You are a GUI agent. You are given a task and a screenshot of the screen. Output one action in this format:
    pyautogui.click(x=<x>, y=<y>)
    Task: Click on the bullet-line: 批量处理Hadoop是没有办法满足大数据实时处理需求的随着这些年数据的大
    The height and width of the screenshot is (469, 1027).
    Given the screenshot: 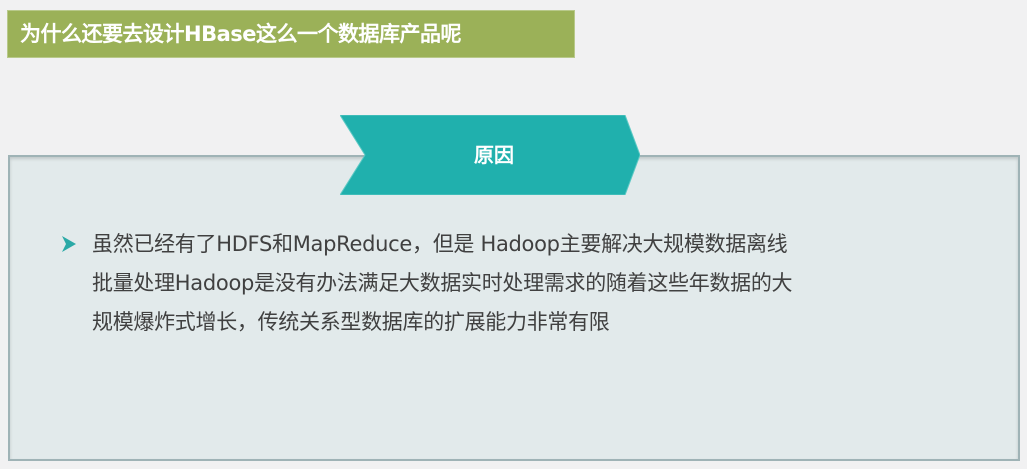 What is the action you would take?
    pyautogui.click(x=442, y=283)
    